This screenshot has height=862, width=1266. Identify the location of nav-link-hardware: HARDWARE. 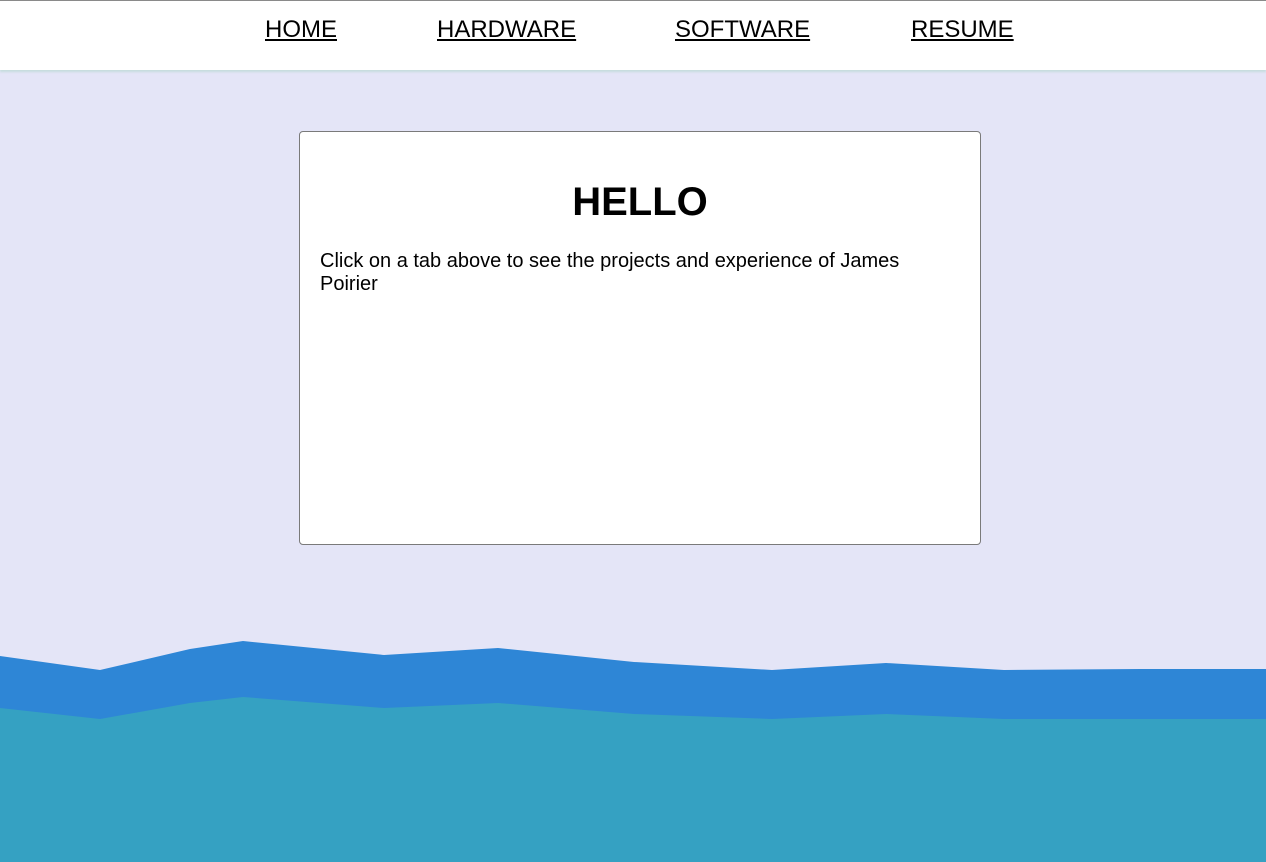
(506, 30).